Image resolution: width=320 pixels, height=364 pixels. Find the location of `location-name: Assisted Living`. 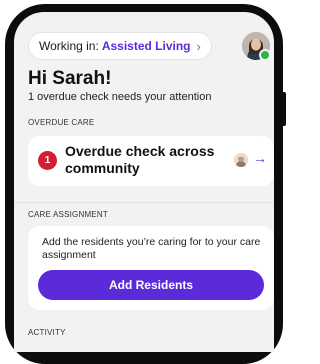

location-name: Assisted Living is located at coordinates (146, 46).